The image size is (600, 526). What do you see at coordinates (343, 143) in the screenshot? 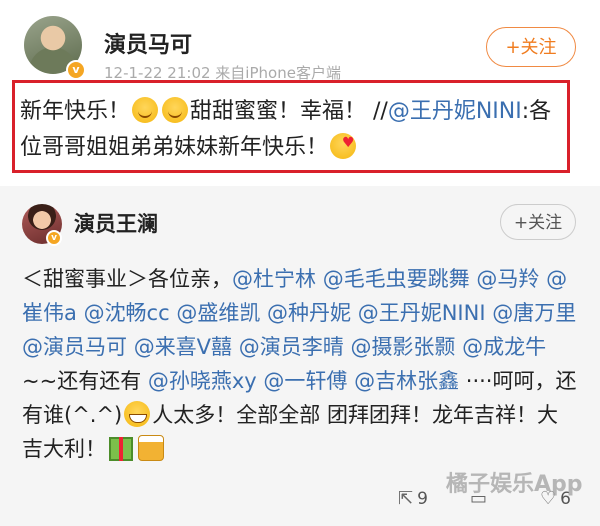
I see `kiss-emoji-icon` at bounding box center [343, 143].